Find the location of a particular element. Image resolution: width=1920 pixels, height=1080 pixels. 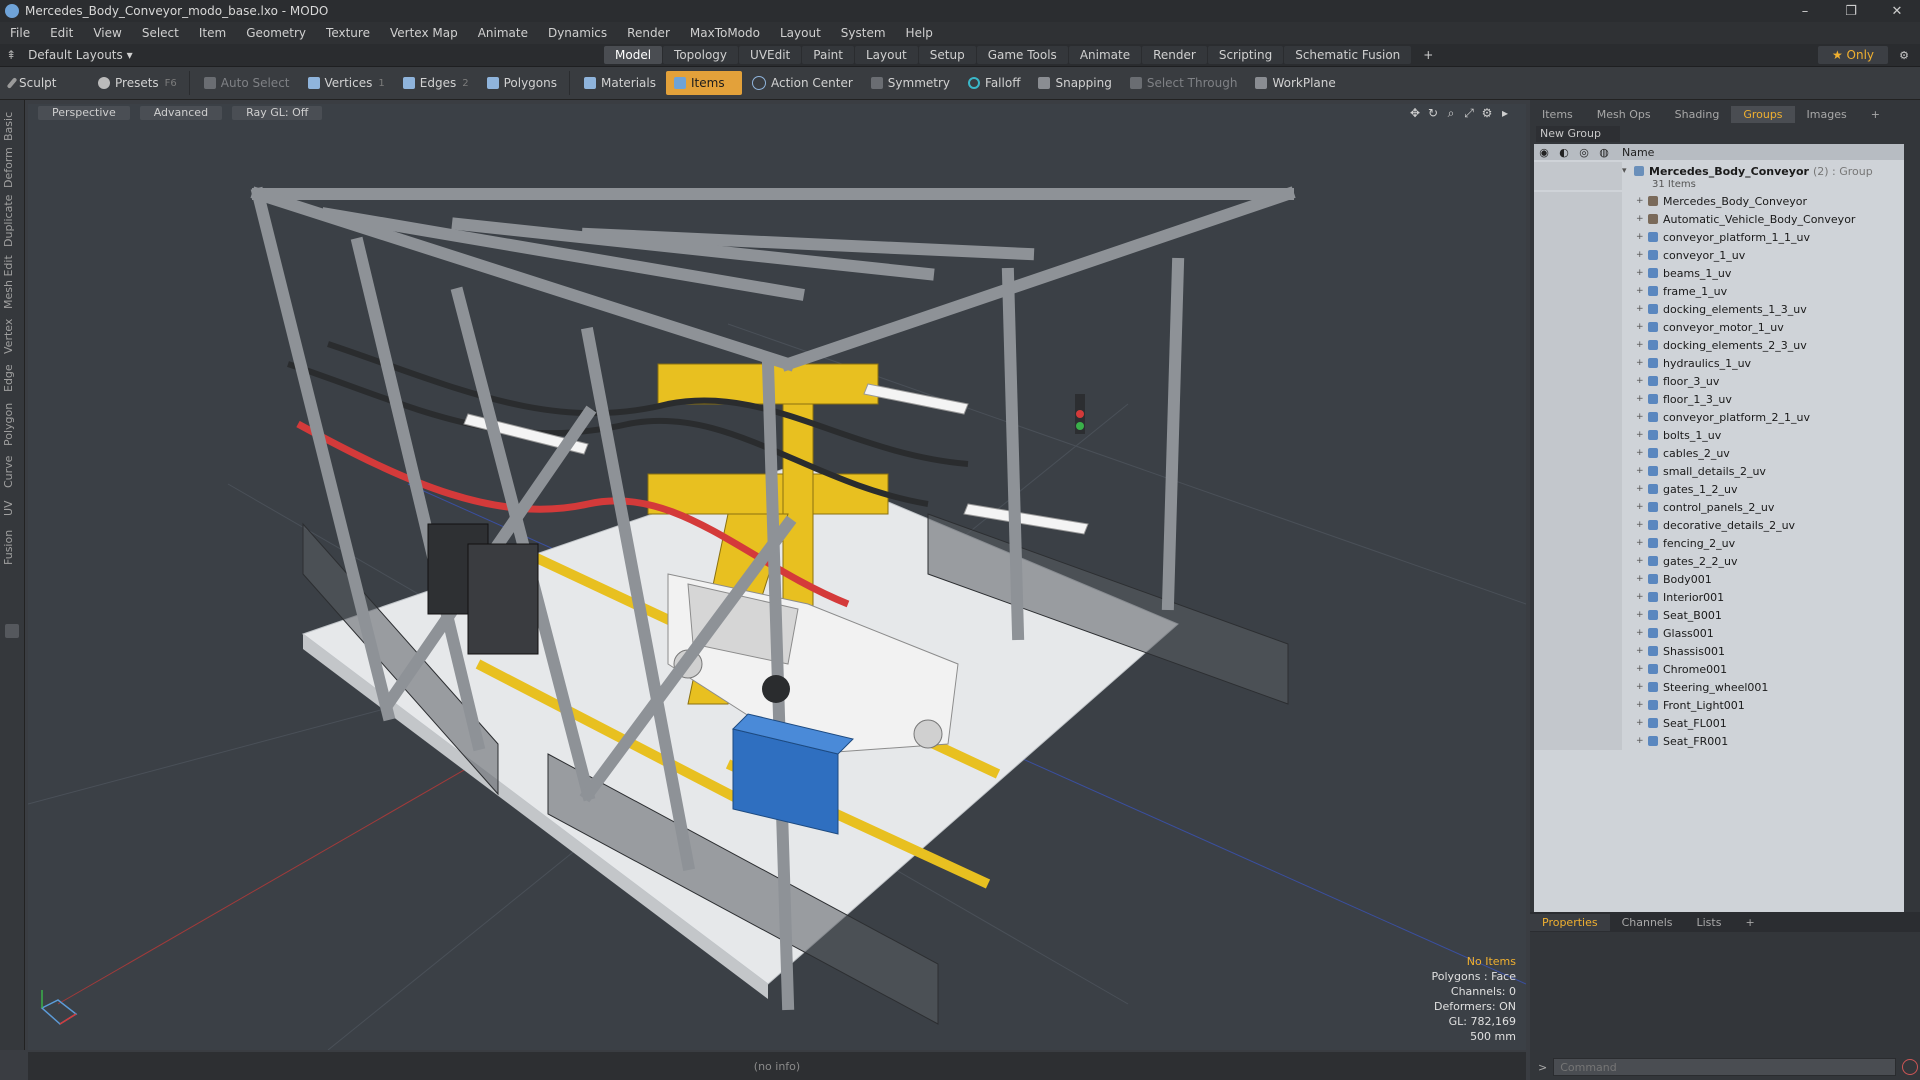

auto-select-button: Auto Select is located at coordinates (247, 83).